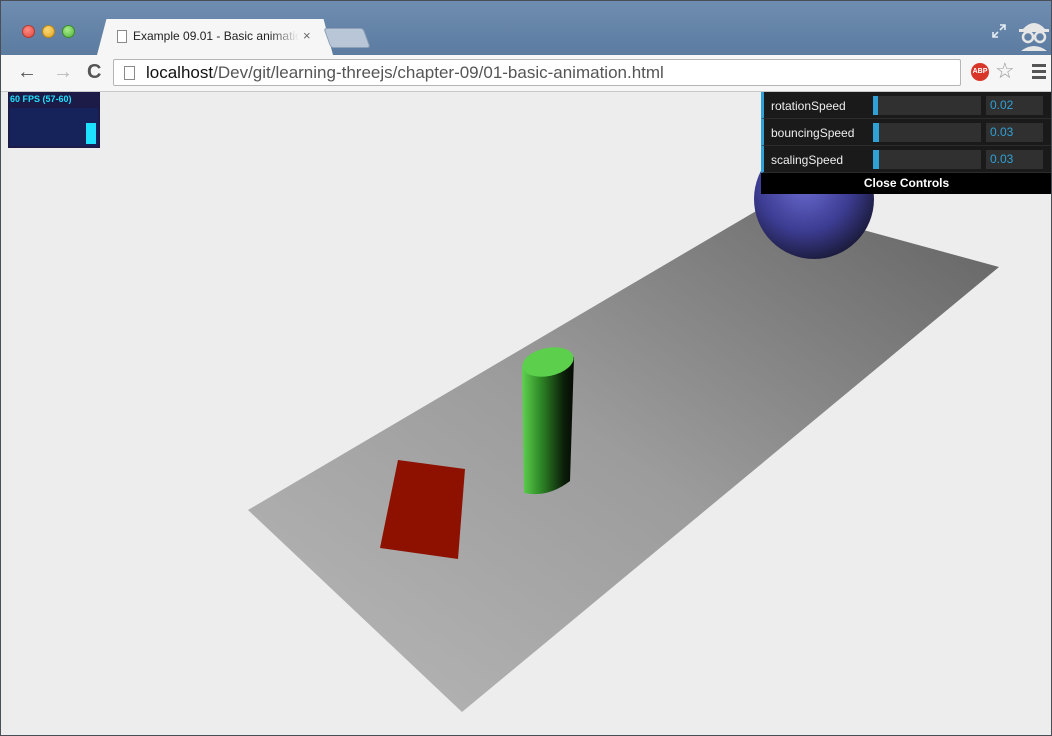 This screenshot has width=1052, height=736. I want to click on control-label: scalingSpeed, so click(807, 160).